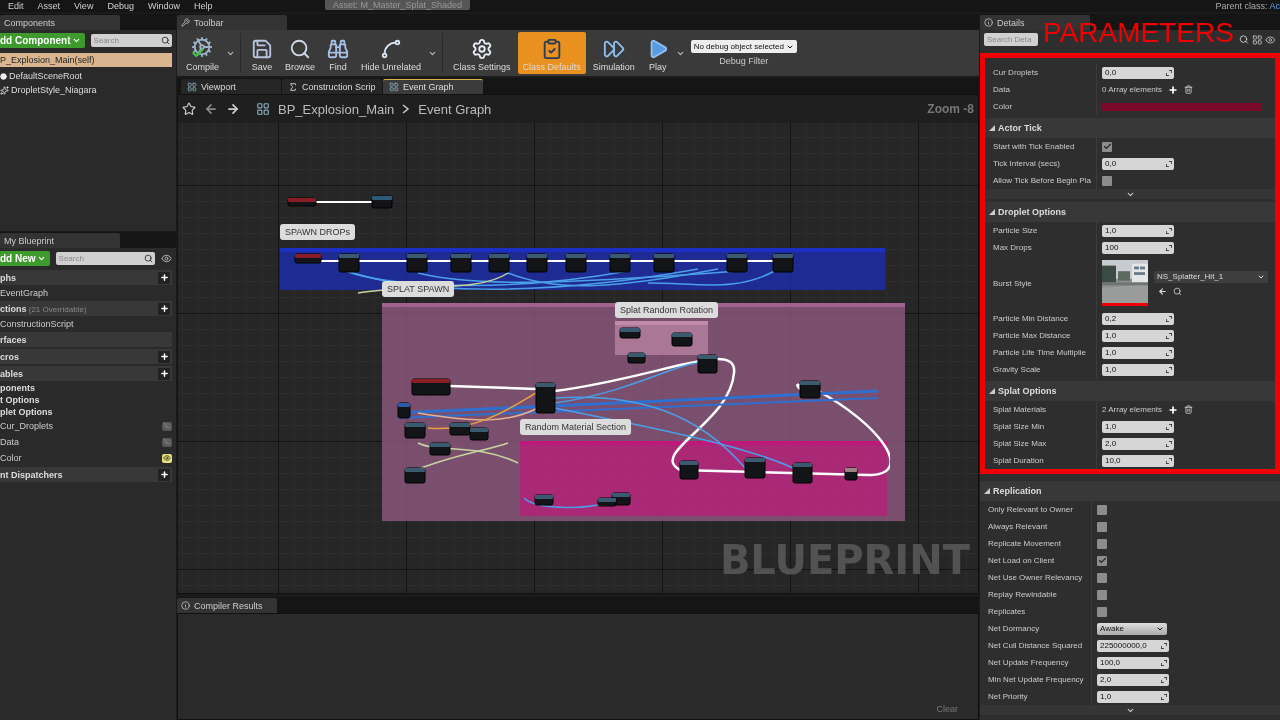 The width and height of the screenshot is (1280, 720). I want to click on forward-arrow-icon, so click(233, 109).